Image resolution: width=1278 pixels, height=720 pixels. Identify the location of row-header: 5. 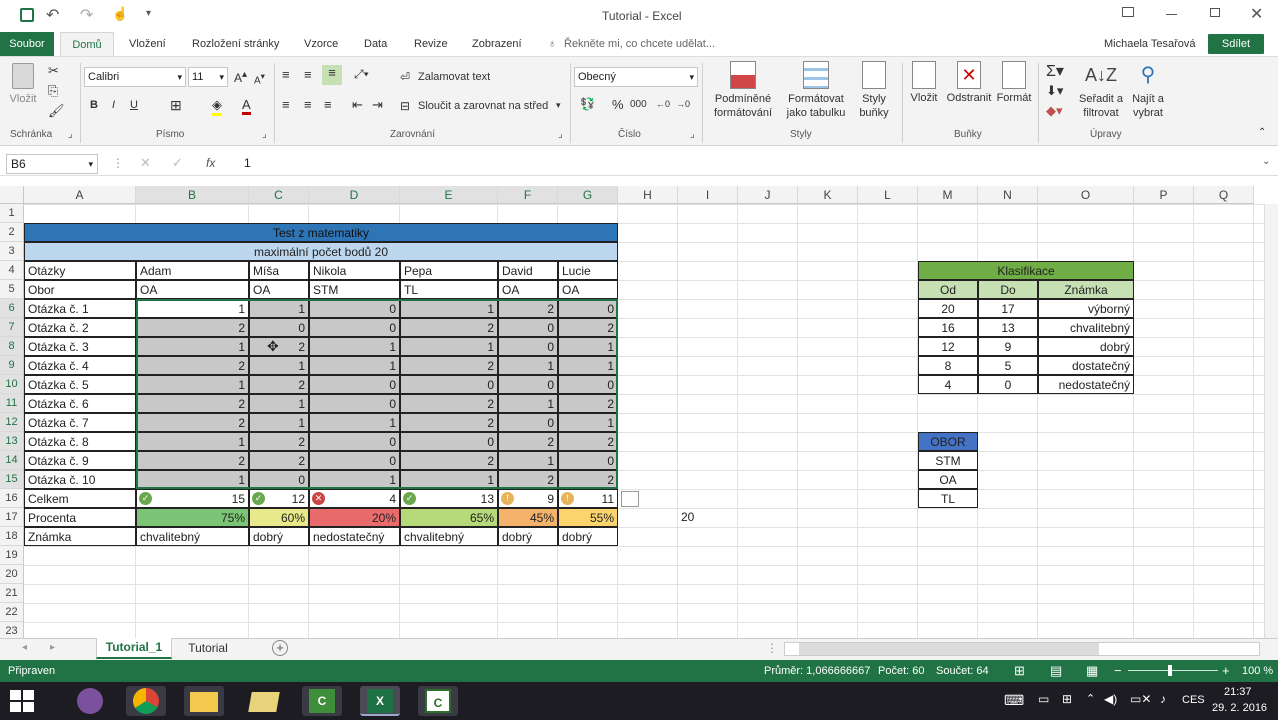
(12, 289).